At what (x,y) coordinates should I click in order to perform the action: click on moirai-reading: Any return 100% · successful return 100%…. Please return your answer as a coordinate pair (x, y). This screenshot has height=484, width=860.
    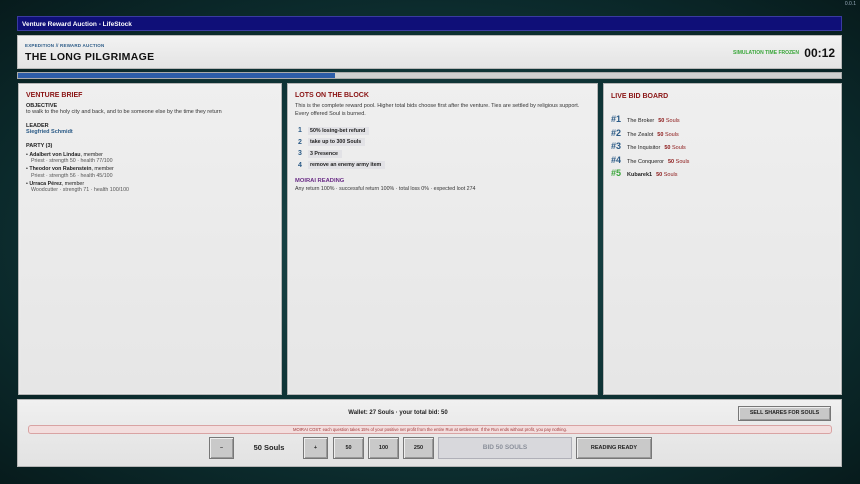
    Looking at the image, I should click on (385, 188).